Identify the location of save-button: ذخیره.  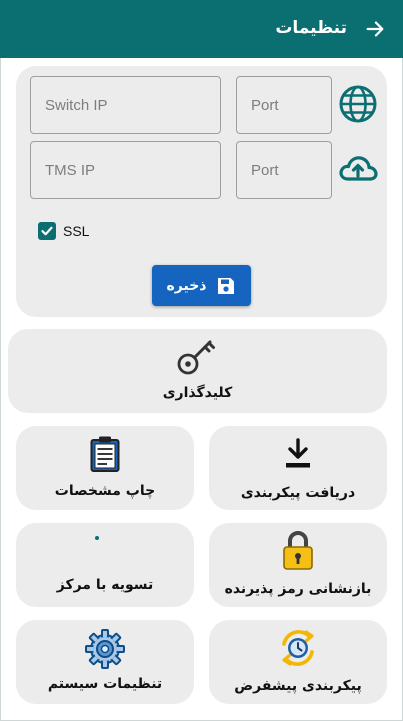
(201, 285).